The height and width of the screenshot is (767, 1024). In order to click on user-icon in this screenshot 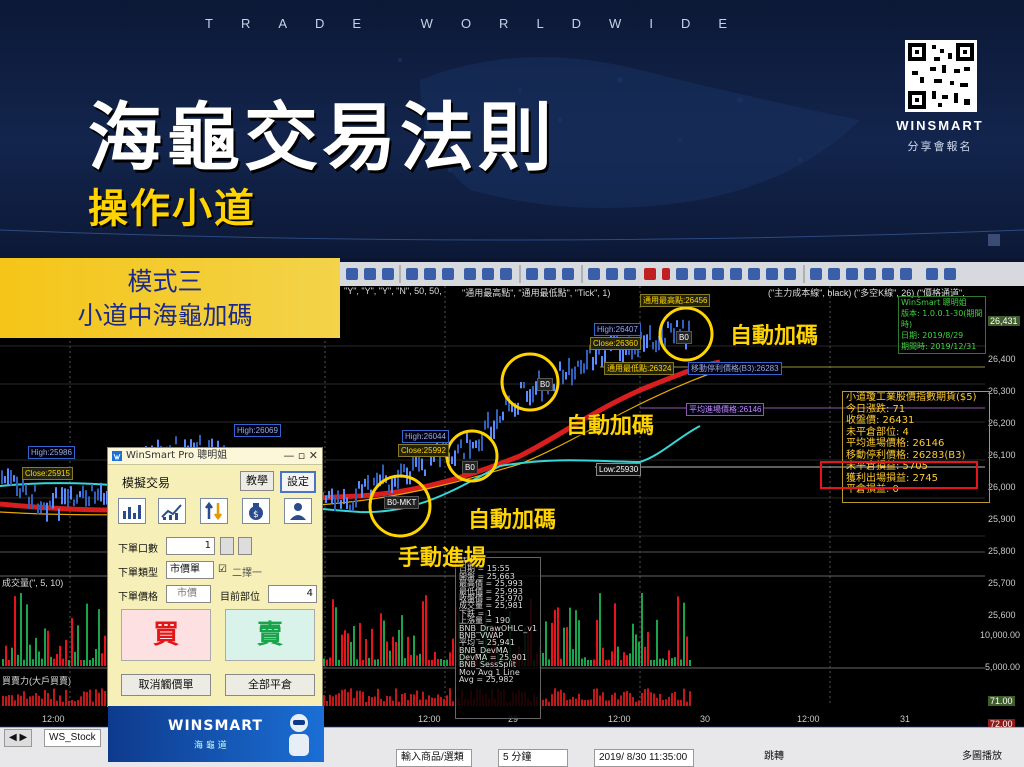, I will do `click(298, 511)`.